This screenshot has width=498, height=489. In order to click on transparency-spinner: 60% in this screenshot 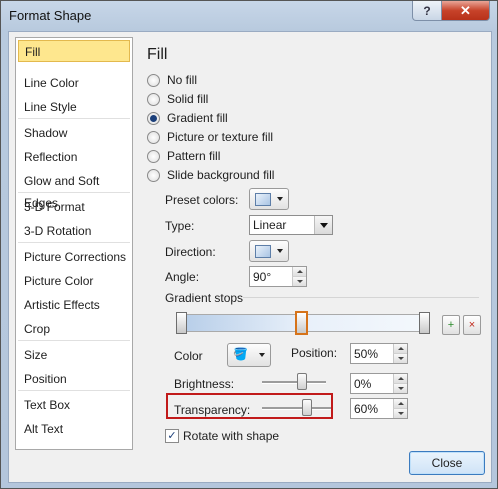, I will do `click(379, 408)`.